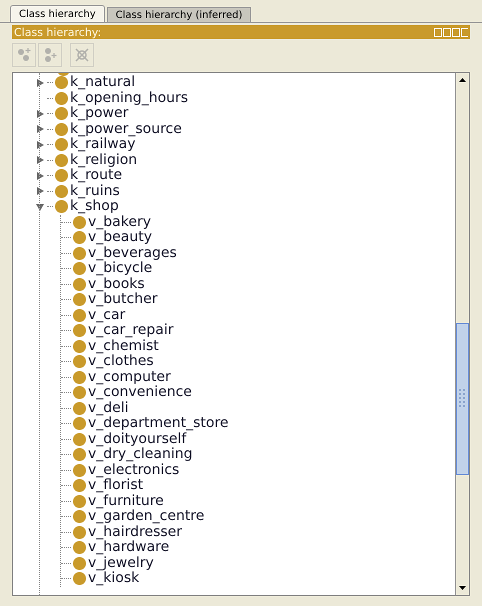  I want to click on tree-item-label: v_furniture, so click(126, 501).